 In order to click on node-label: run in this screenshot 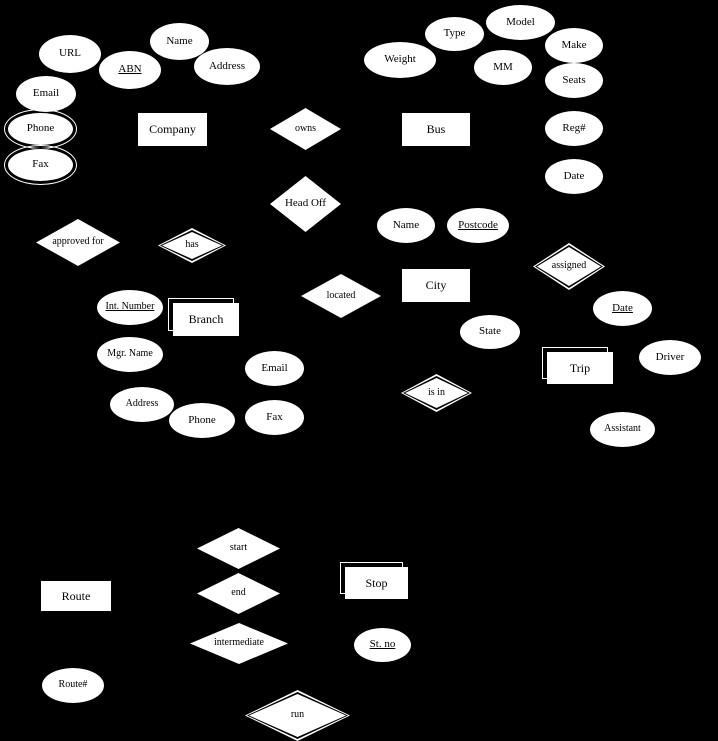, I will do `click(297, 715)`.